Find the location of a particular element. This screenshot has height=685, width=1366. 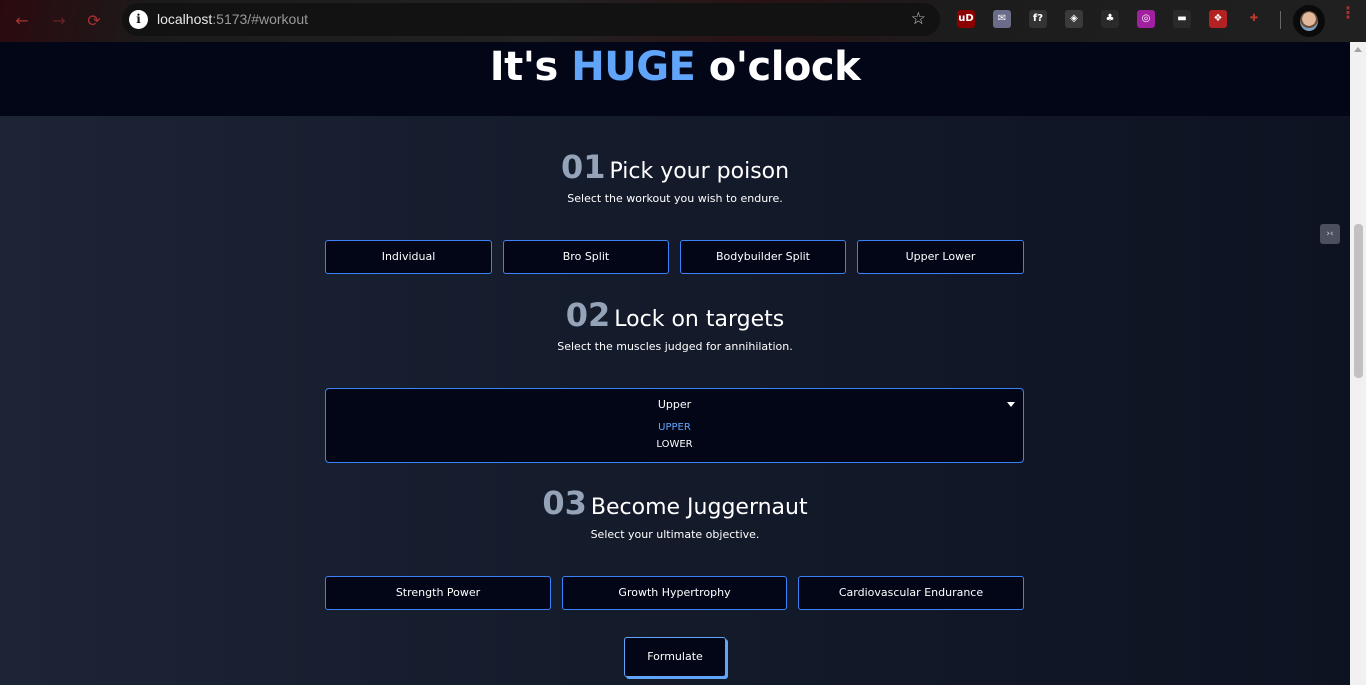

muscle-select: Upper UPPER LOWER is located at coordinates (674, 425).